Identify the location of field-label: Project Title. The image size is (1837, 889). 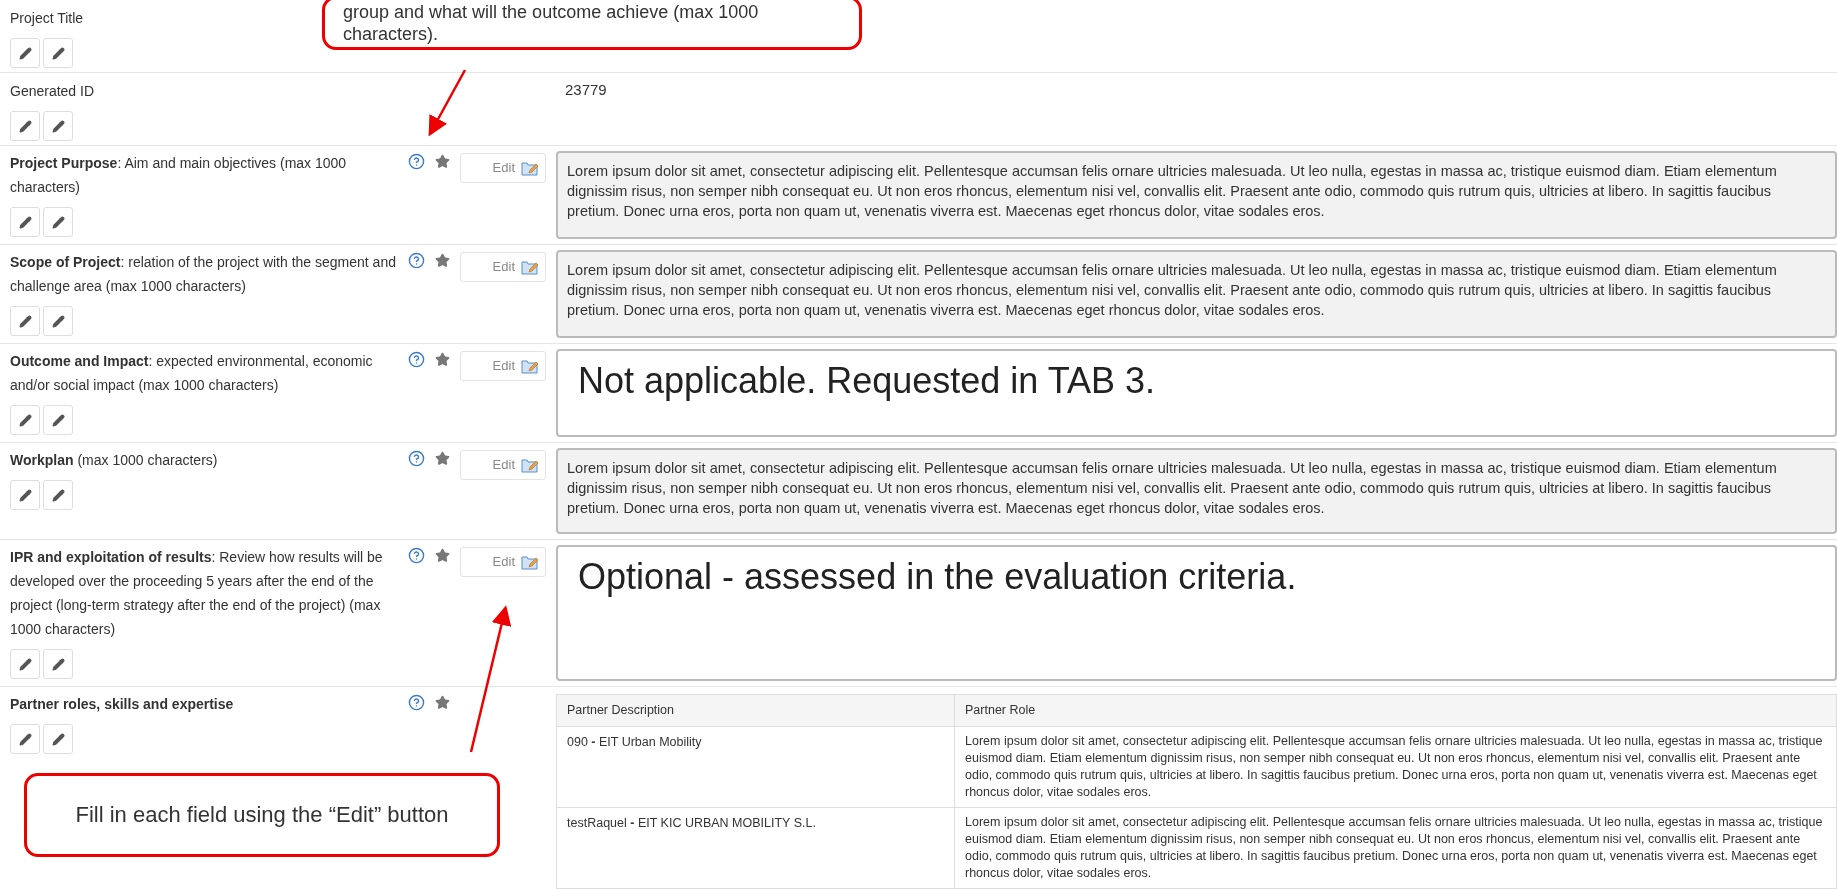
(47, 18).